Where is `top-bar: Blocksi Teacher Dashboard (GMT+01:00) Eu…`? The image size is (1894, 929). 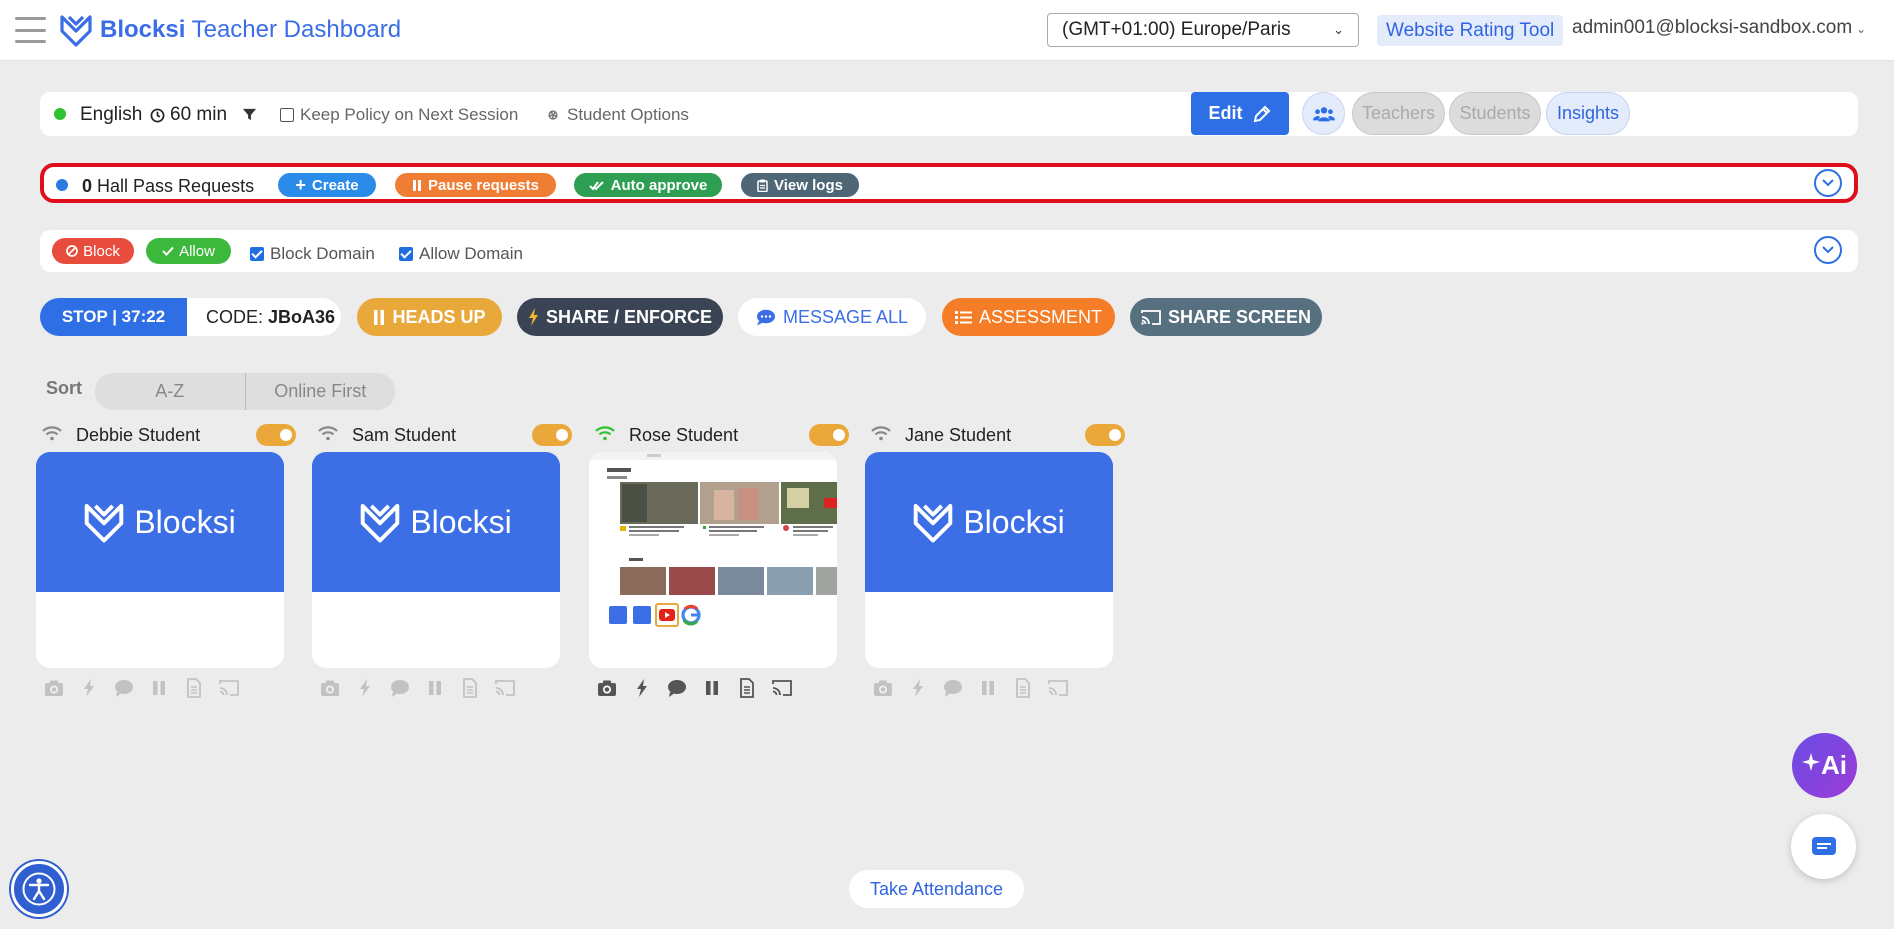 top-bar: Blocksi Teacher Dashboard (GMT+01:00) Eu… is located at coordinates (947, 30).